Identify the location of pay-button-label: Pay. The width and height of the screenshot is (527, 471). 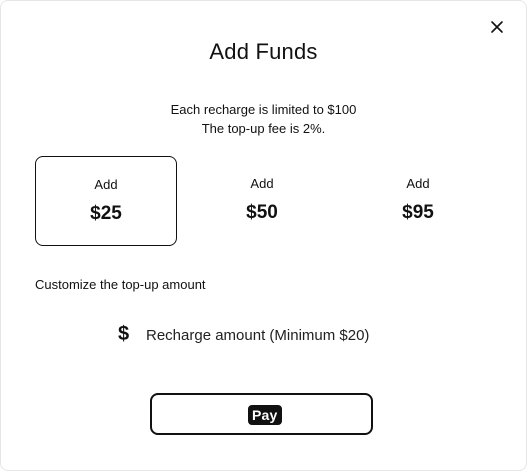
(265, 415).